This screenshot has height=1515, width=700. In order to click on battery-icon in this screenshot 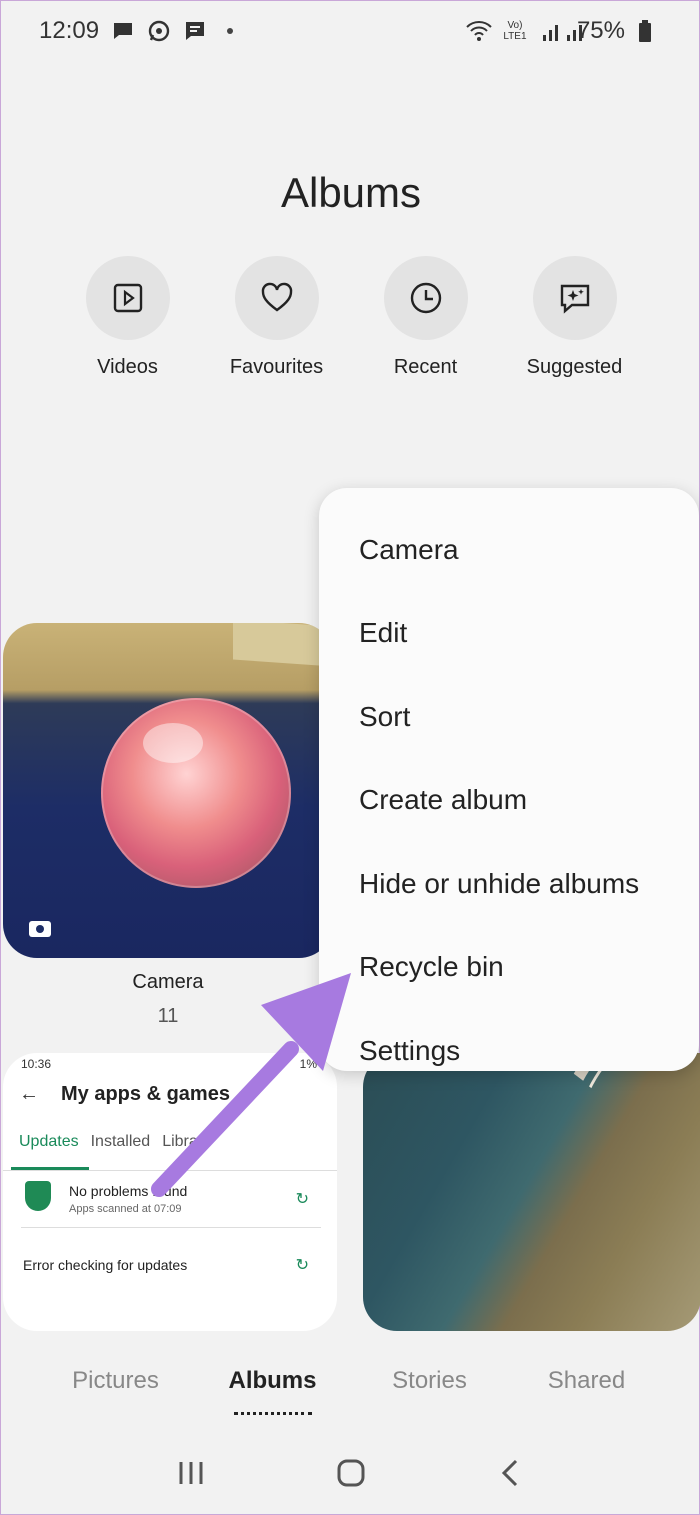, I will do `click(649, 31)`.